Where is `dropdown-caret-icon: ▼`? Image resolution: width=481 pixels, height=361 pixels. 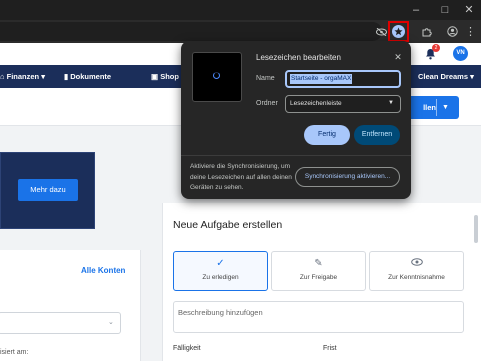 dropdown-caret-icon: ▼ is located at coordinates (391, 103).